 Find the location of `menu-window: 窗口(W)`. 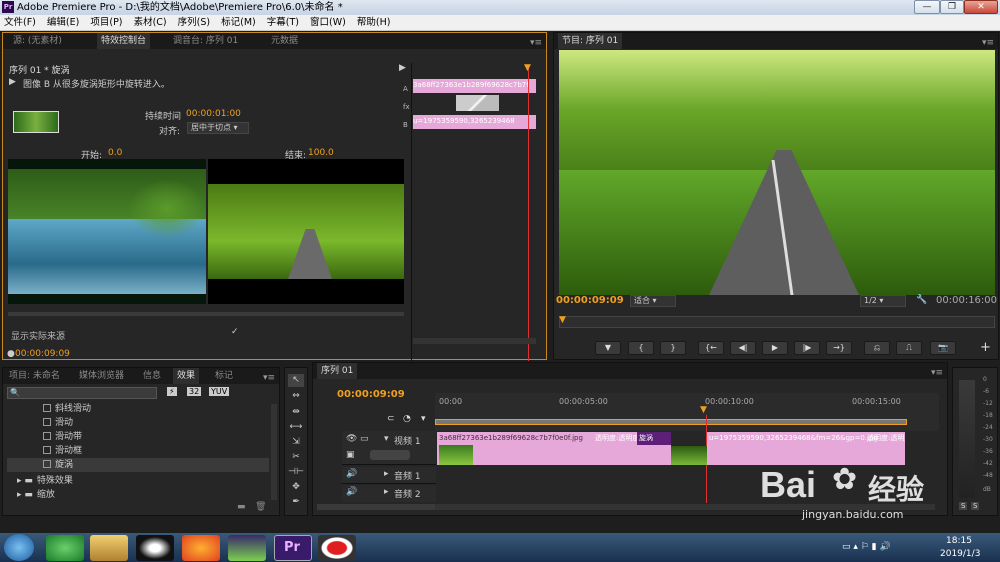

menu-window: 窗口(W) is located at coordinates (328, 23).